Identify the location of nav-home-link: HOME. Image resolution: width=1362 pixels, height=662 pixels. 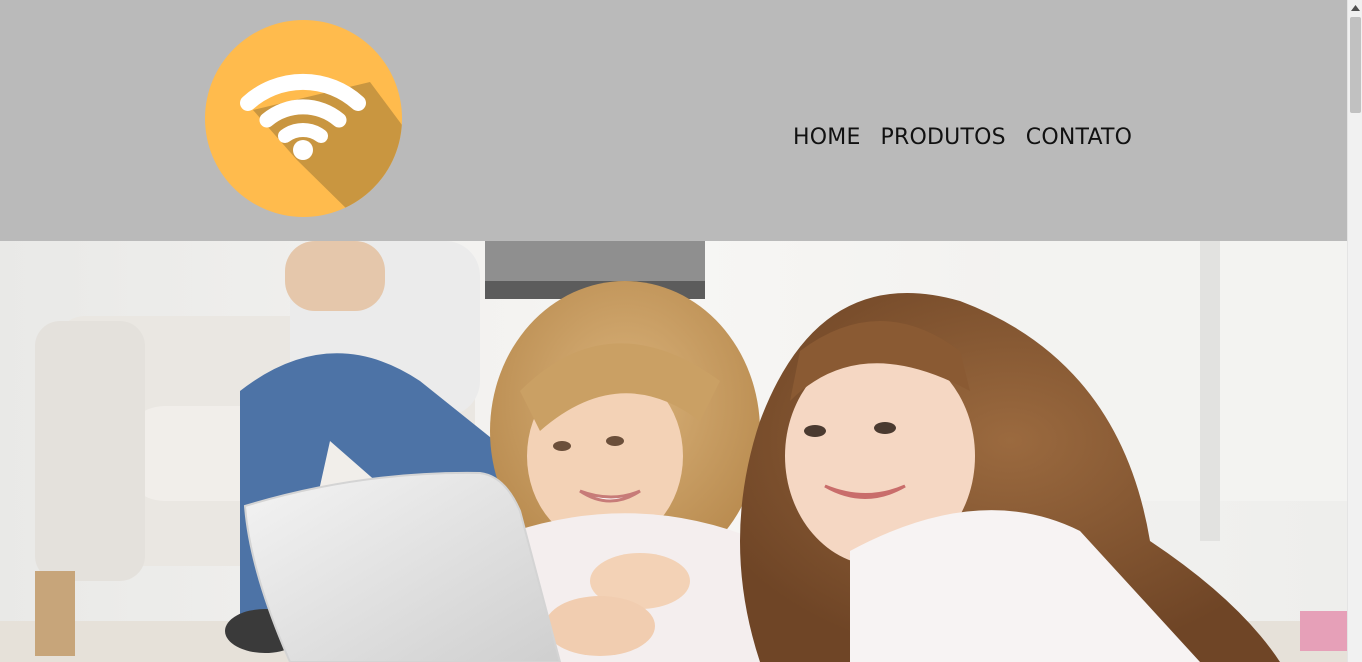
(827, 138).